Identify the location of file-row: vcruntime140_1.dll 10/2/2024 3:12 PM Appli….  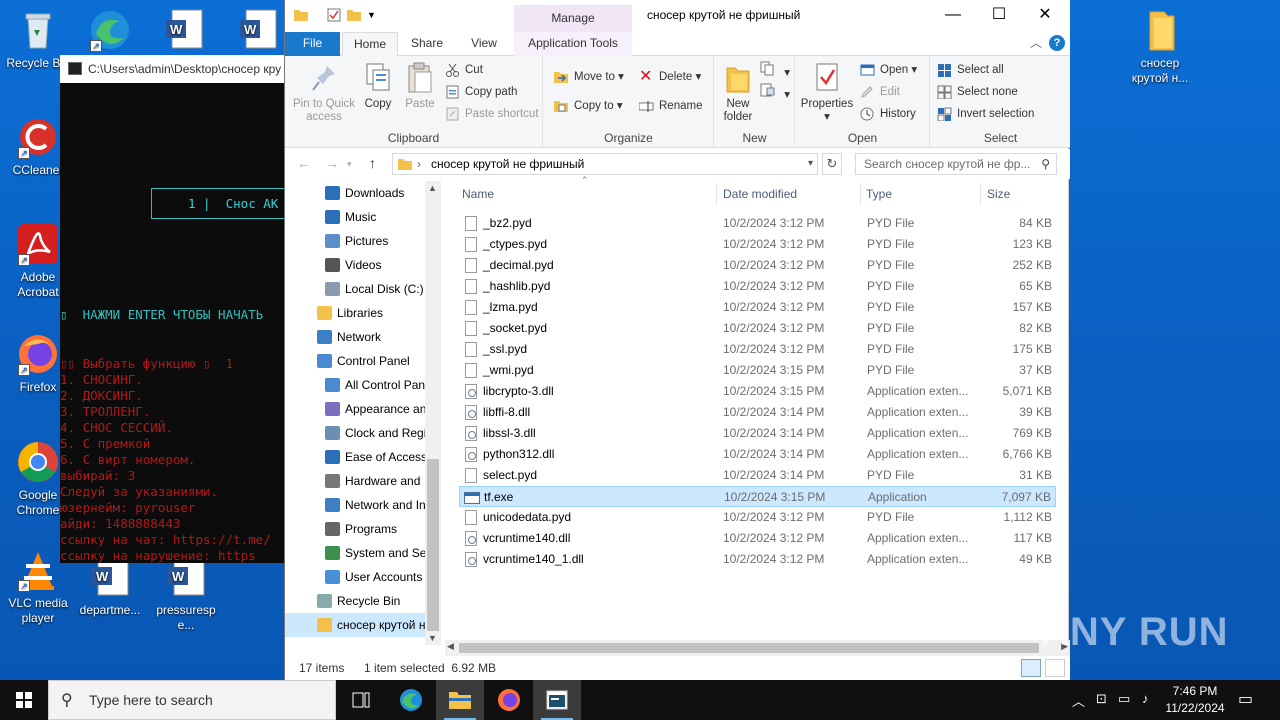
(757, 559).